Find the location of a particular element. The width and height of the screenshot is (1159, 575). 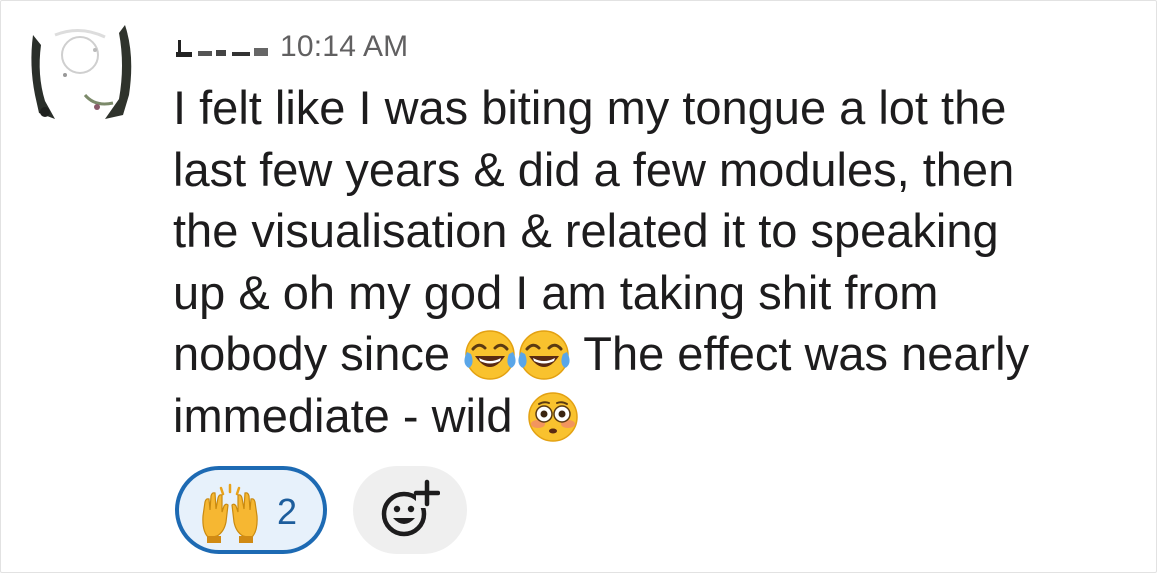

message-line: nobody since The effect was nearly is located at coordinates (653, 354).